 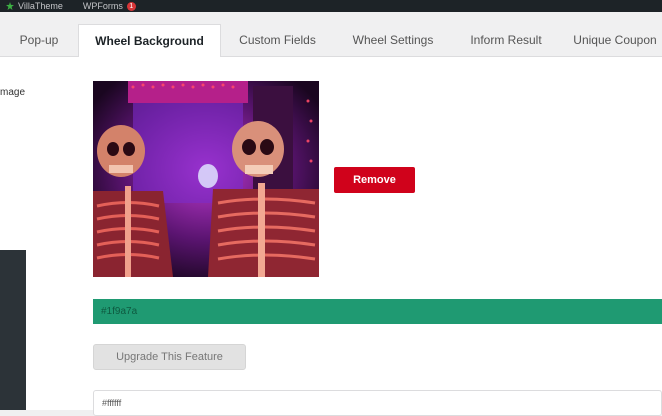 I want to click on color-text-input, so click(x=377, y=403).